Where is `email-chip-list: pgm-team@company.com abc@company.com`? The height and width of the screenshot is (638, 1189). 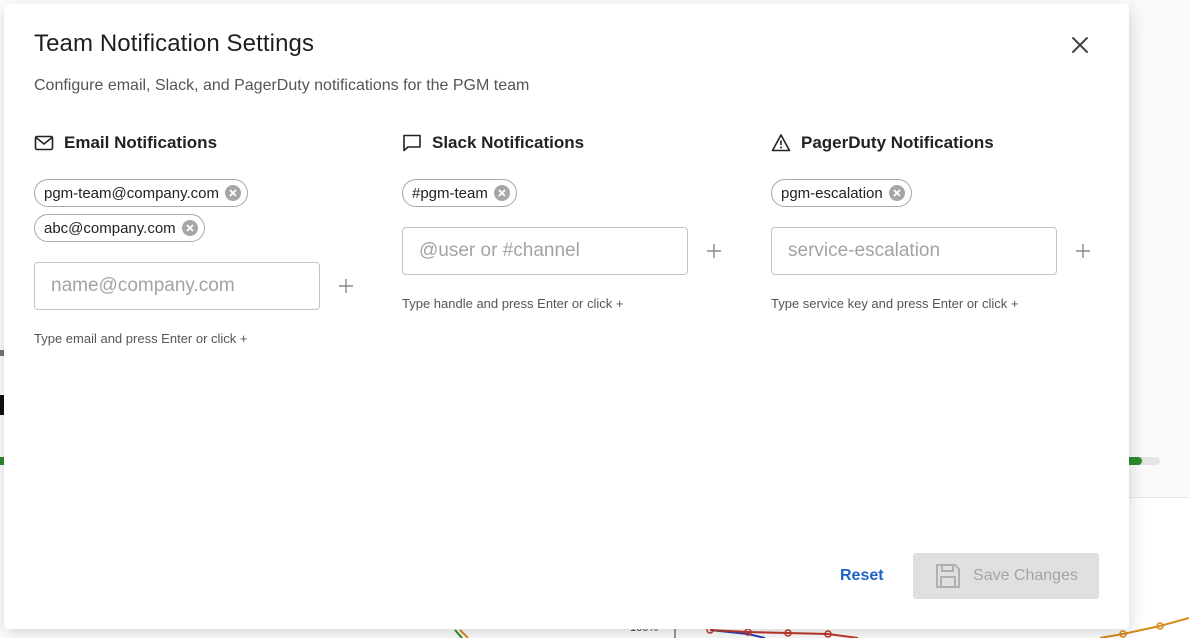
email-chip-list: pgm-team@company.com abc@company.com is located at coordinates (199, 214).